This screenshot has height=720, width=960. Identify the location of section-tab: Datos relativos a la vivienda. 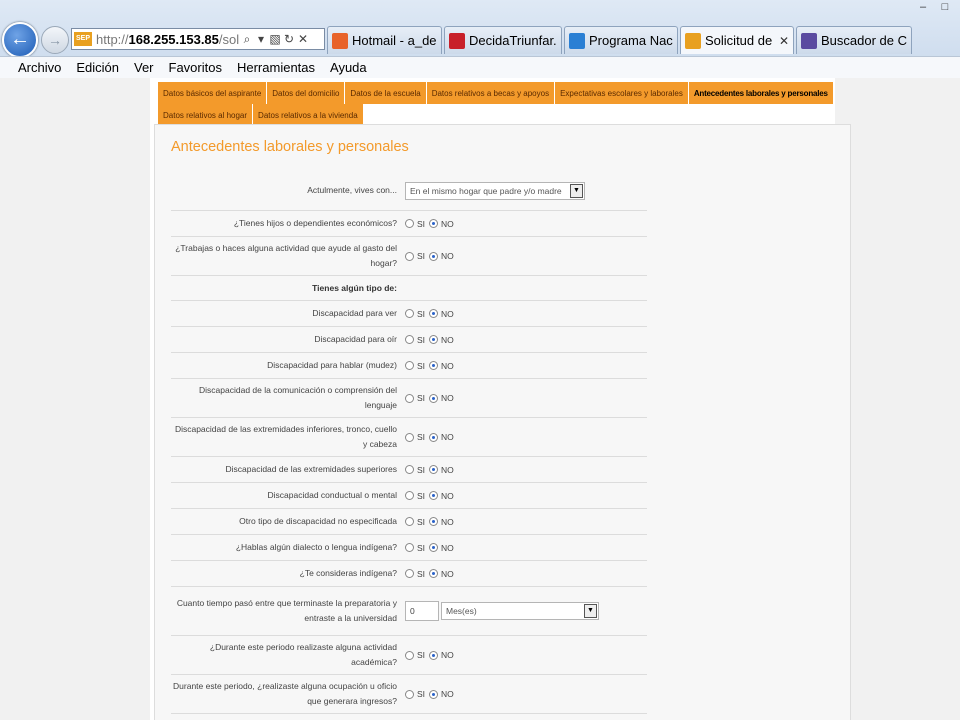
(308, 115).